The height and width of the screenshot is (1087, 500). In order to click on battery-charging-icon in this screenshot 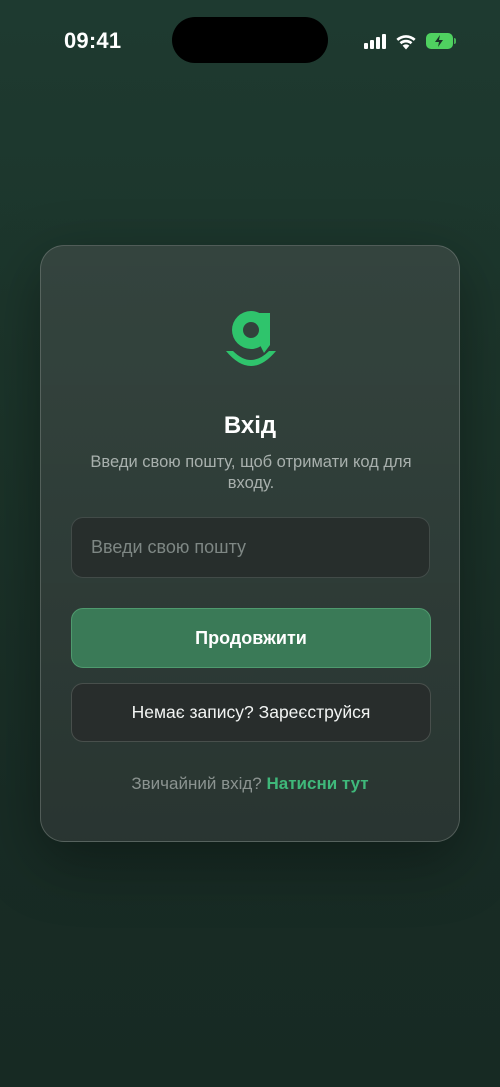, I will do `click(441, 41)`.